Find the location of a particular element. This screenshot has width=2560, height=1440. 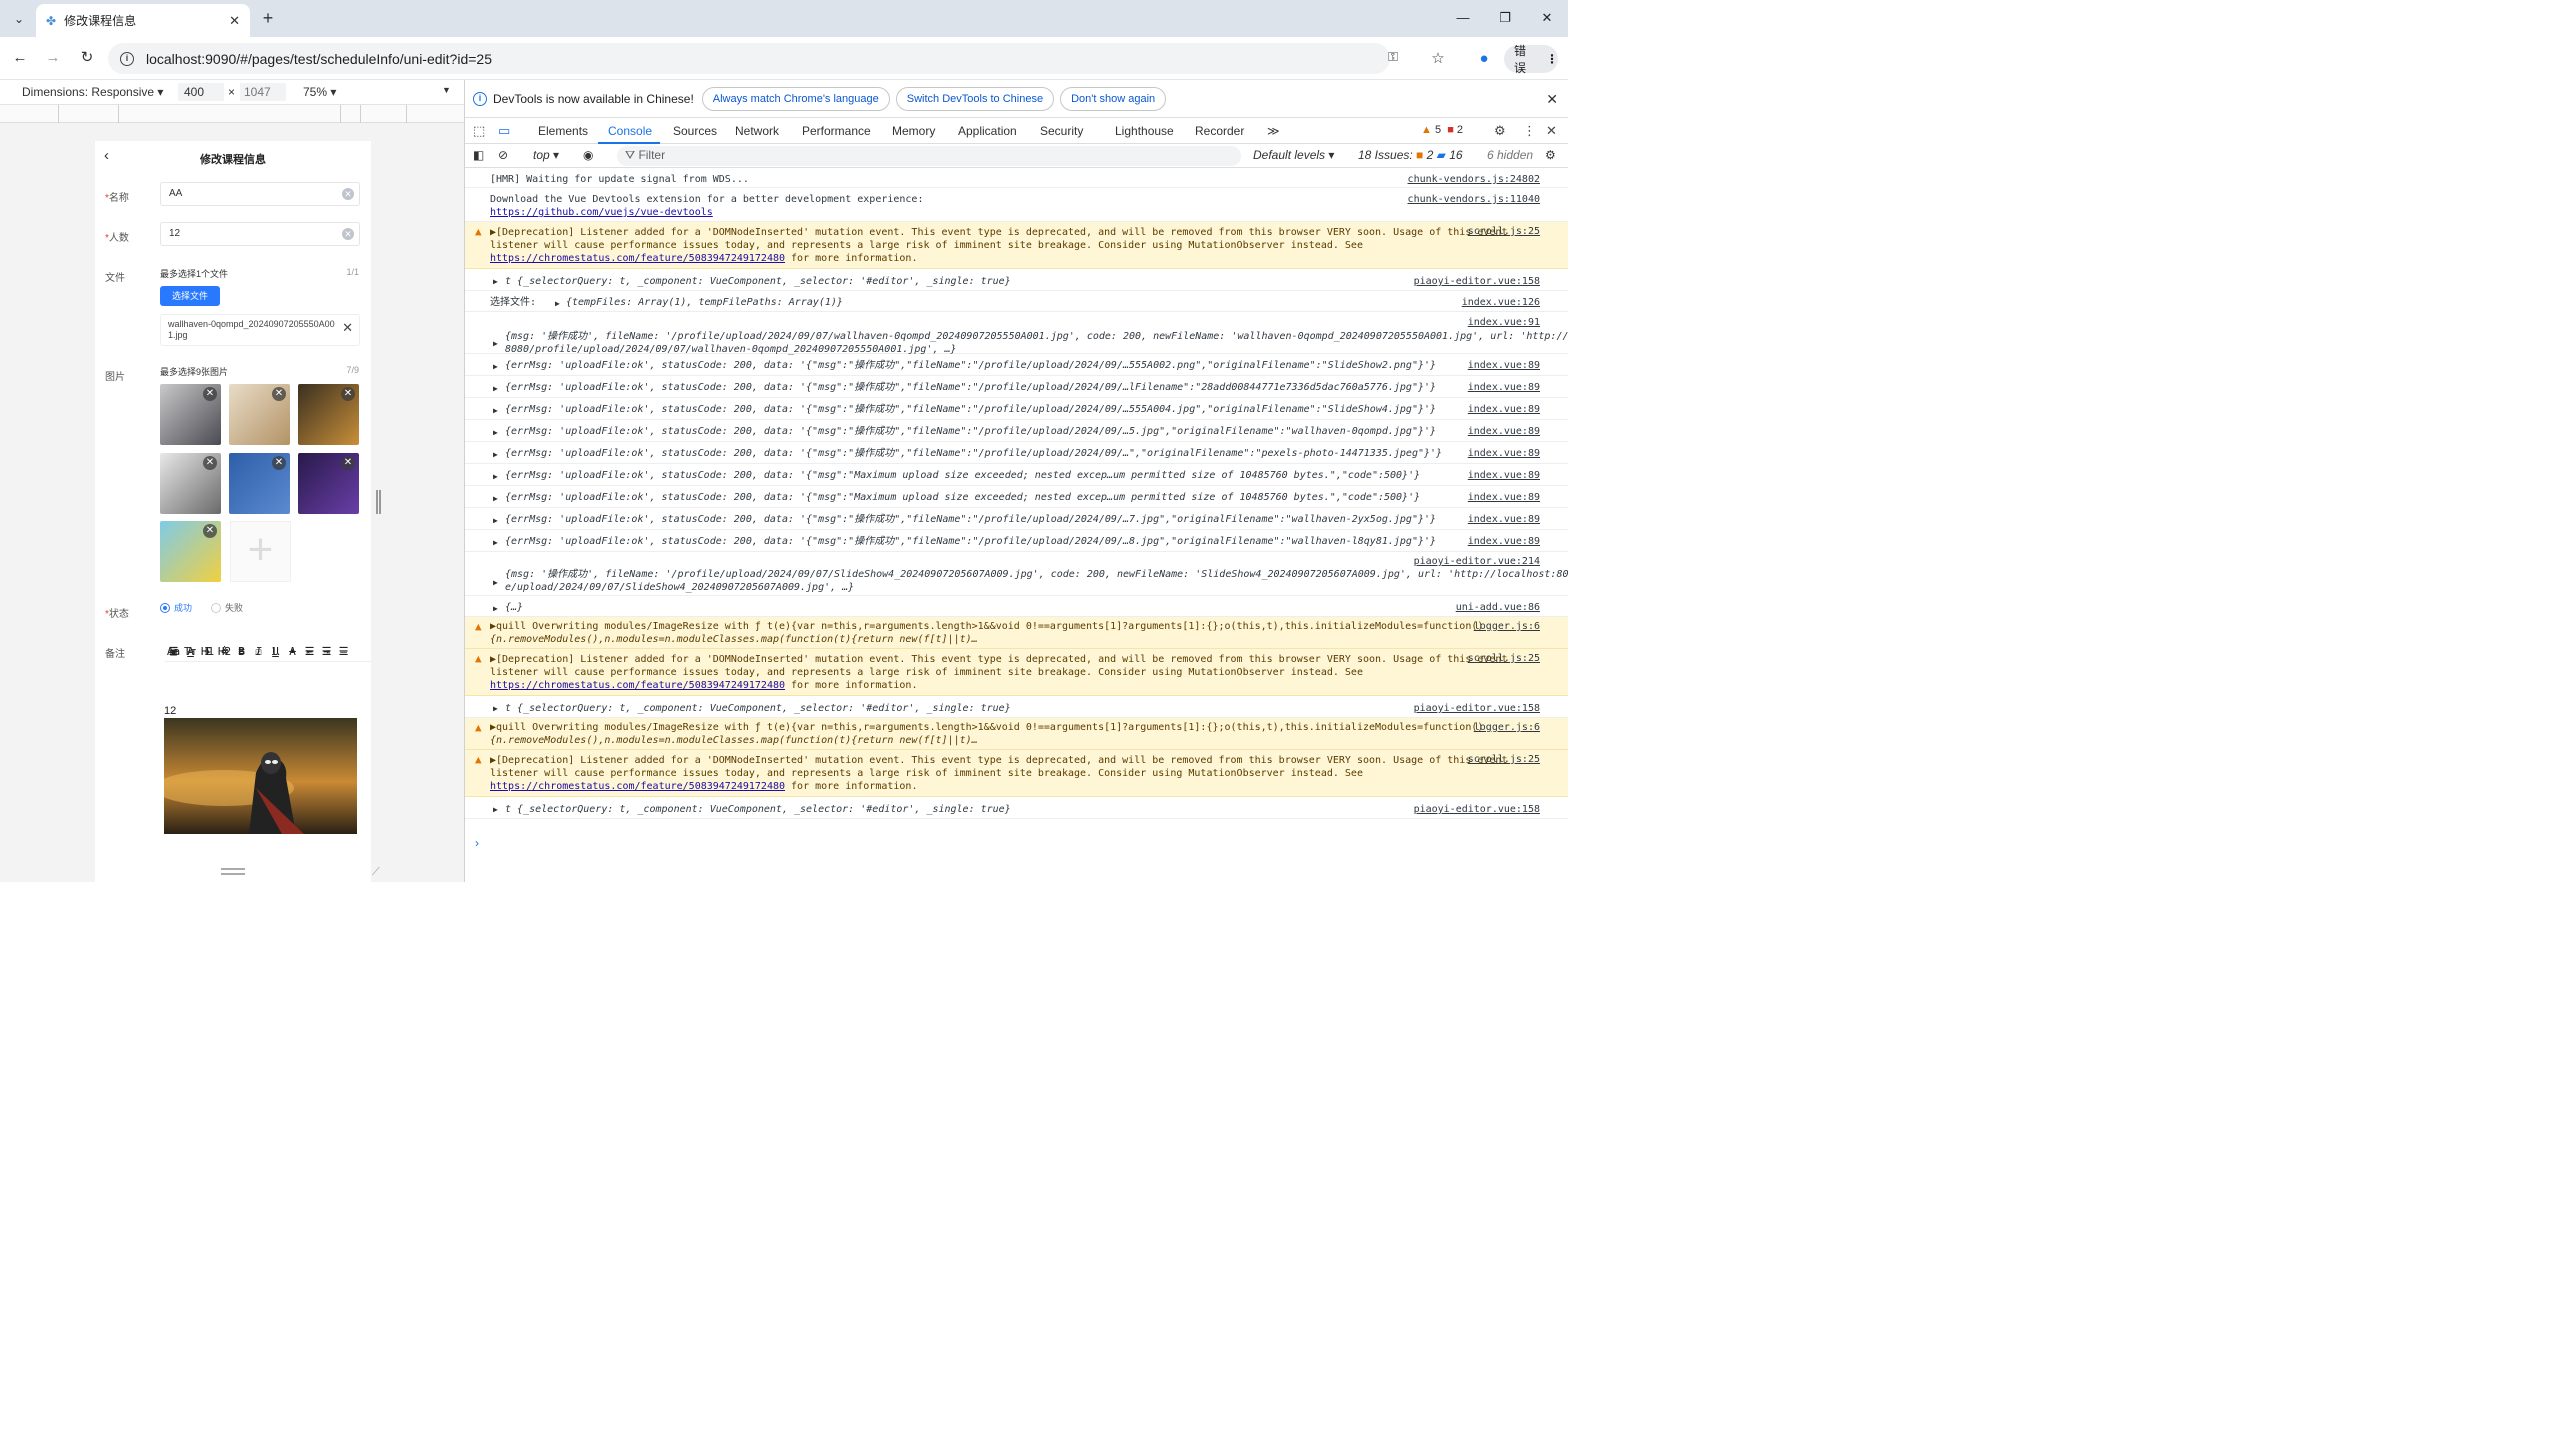

bookmark-star-icon: ☆ is located at coordinates (1438, 59).